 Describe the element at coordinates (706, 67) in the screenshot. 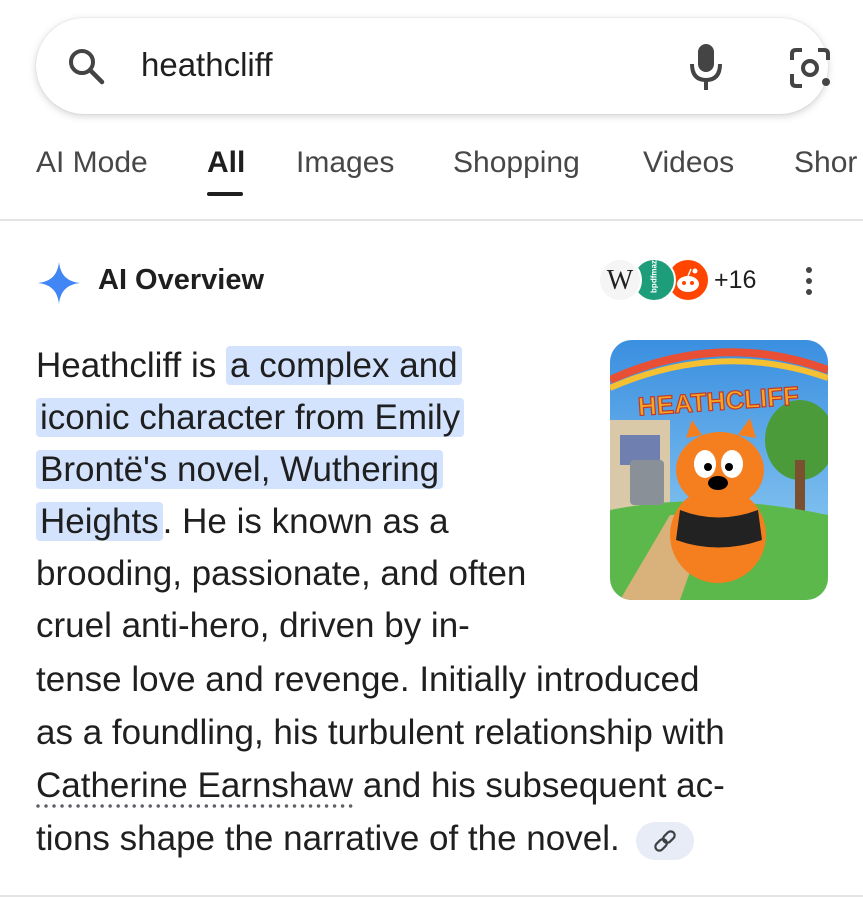

I see `microphone-icon` at that location.